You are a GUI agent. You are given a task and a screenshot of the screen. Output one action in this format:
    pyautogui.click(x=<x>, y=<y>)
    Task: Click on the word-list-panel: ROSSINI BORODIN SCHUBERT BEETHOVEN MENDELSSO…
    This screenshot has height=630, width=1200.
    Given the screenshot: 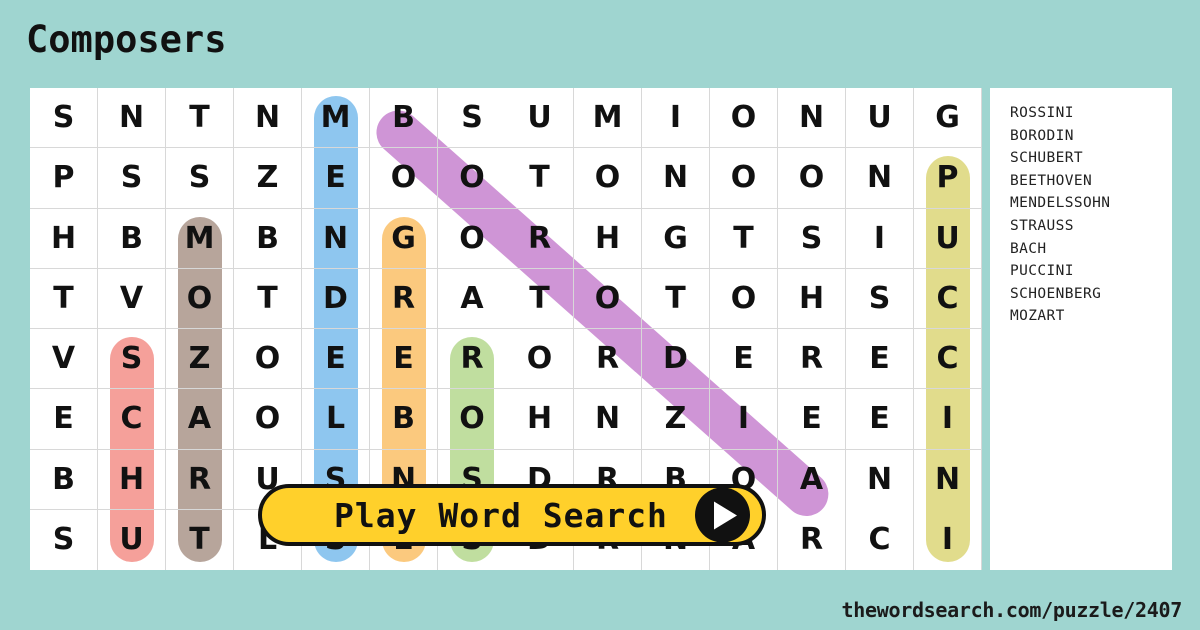 What is the action you would take?
    pyautogui.click(x=1081, y=329)
    